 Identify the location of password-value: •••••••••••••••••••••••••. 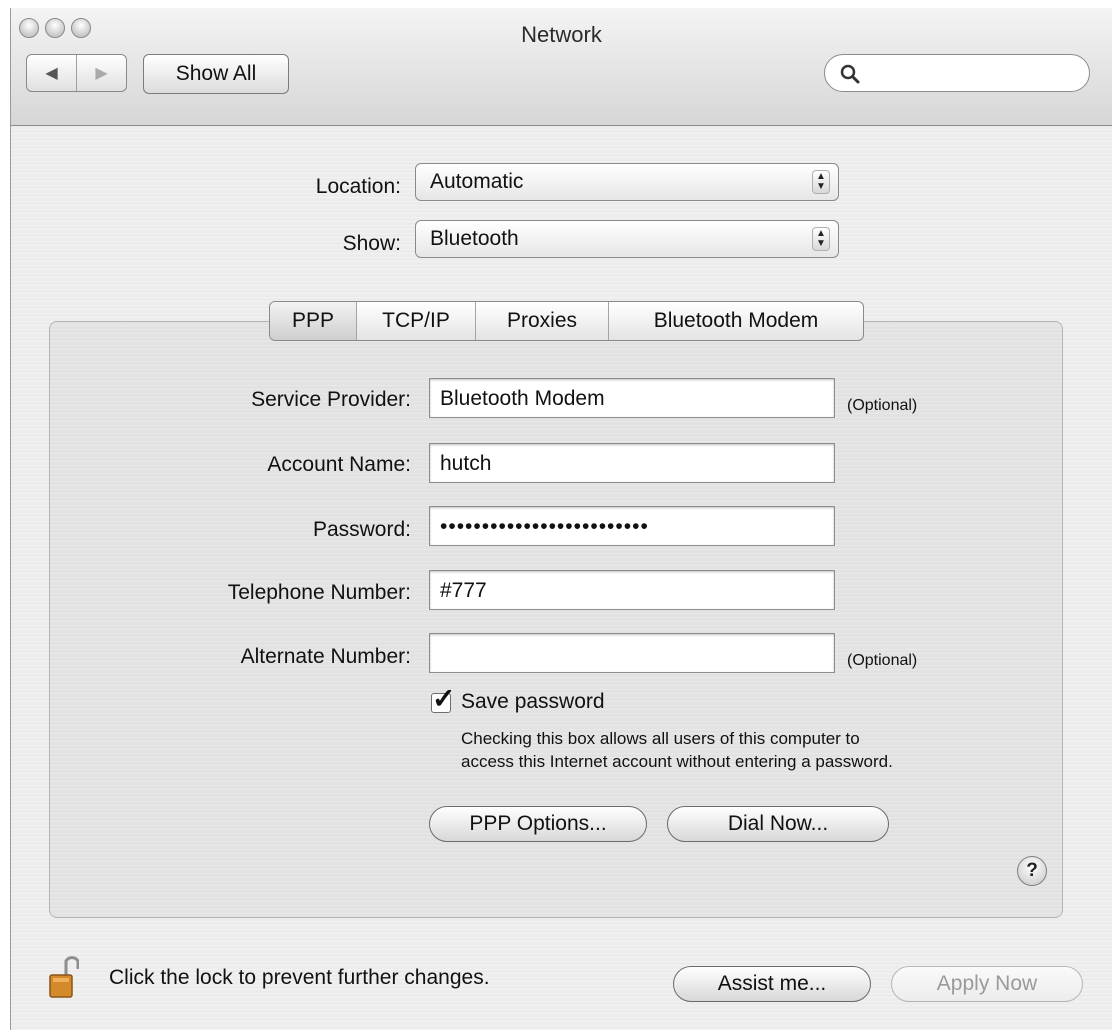
(544, 526).